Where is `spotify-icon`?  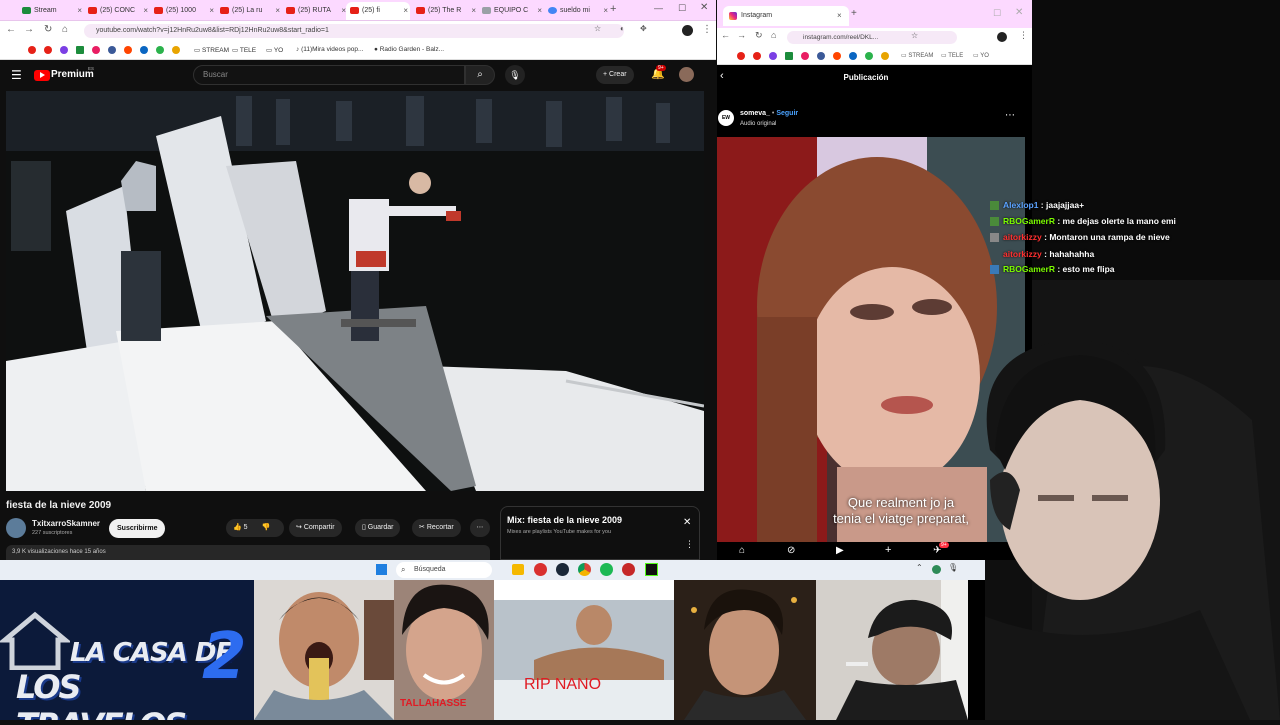
spotify-icon is located at coordinates (606, 569).